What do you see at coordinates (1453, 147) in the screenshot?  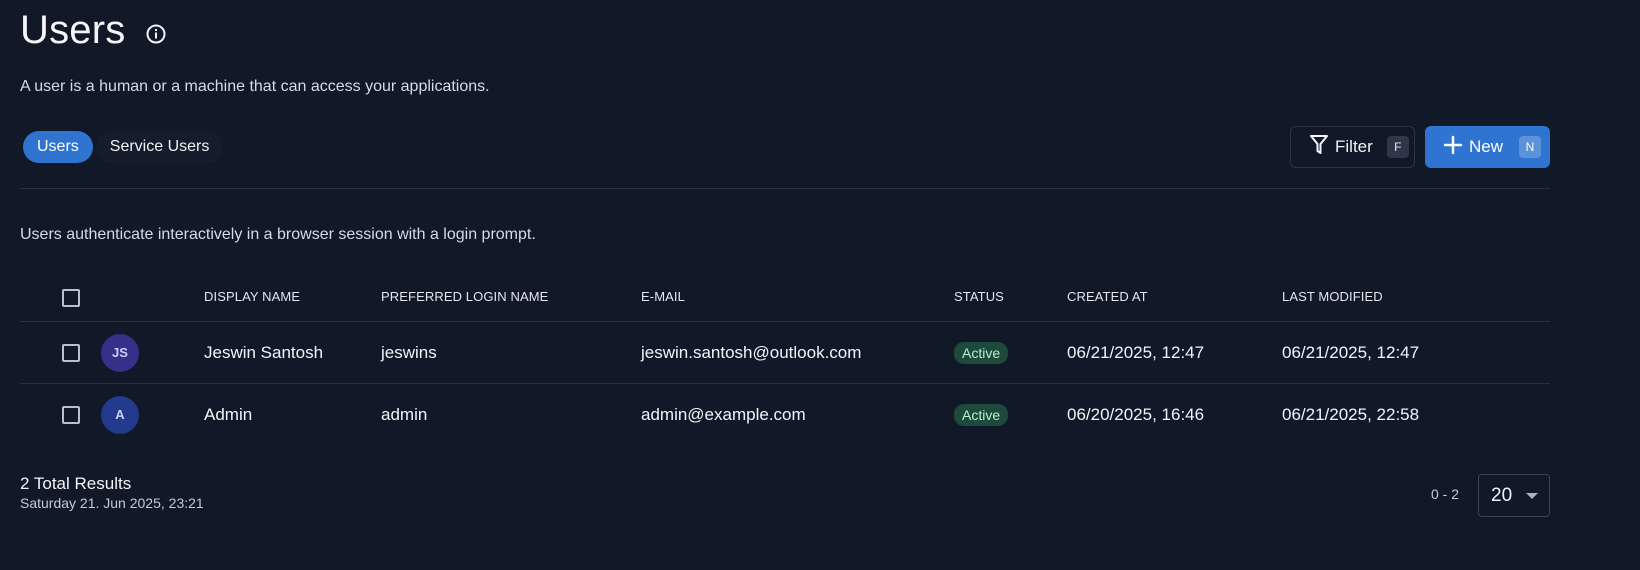 I see `plus-icon` at bounding box center [1453, 147].